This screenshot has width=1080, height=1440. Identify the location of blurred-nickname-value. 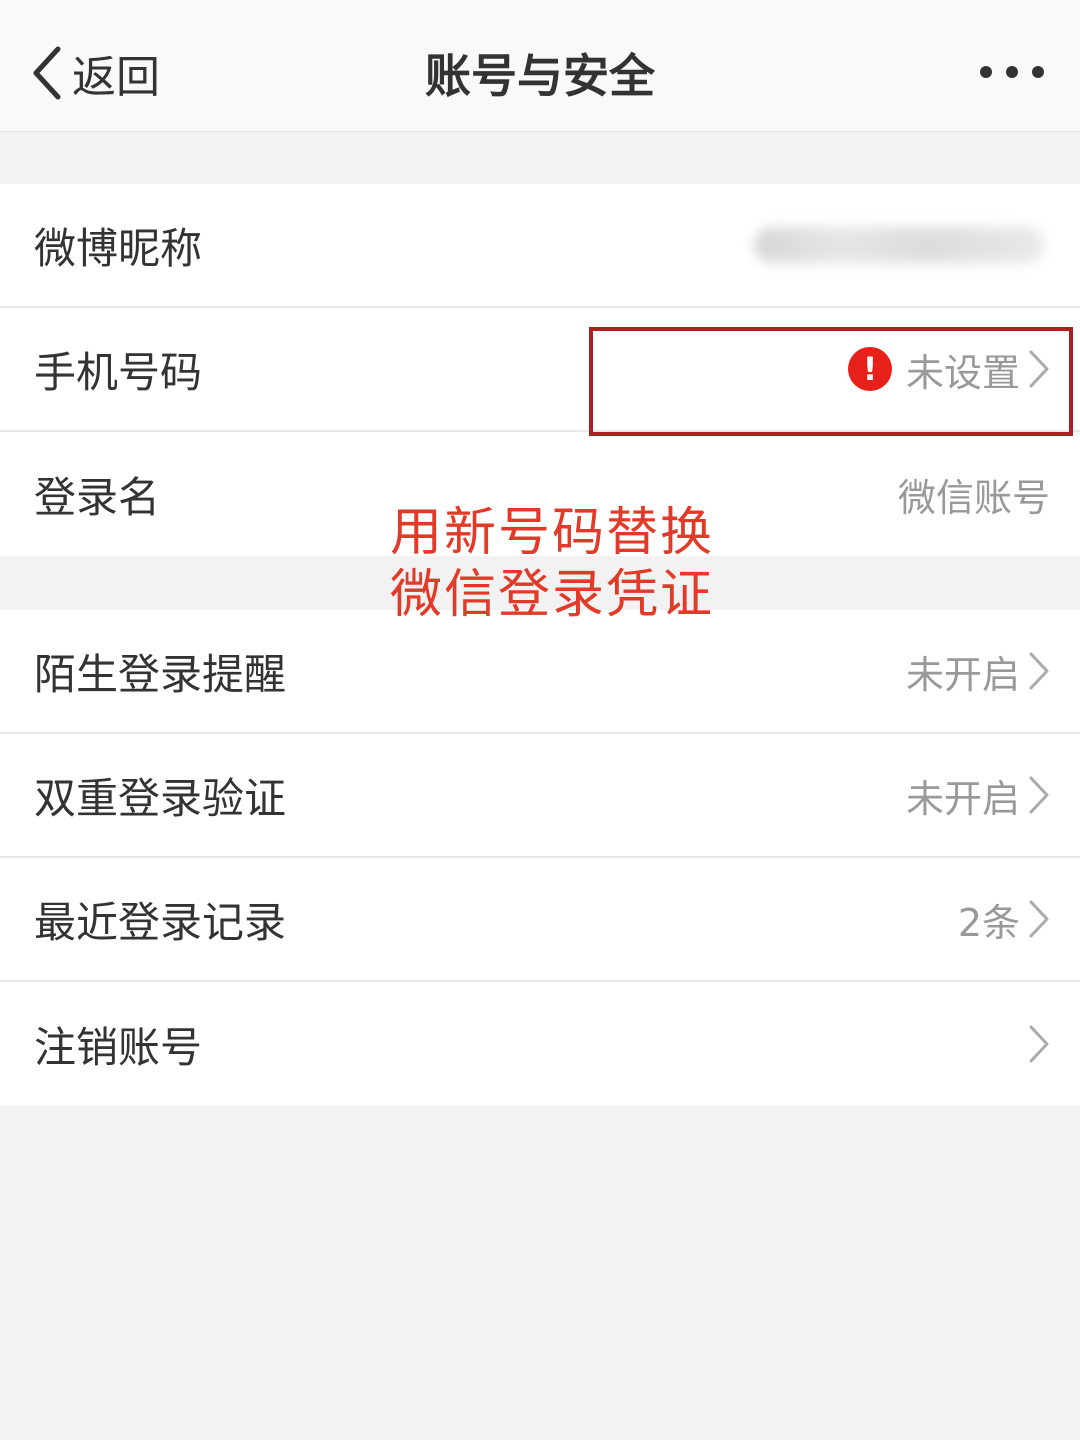
(899, 245).